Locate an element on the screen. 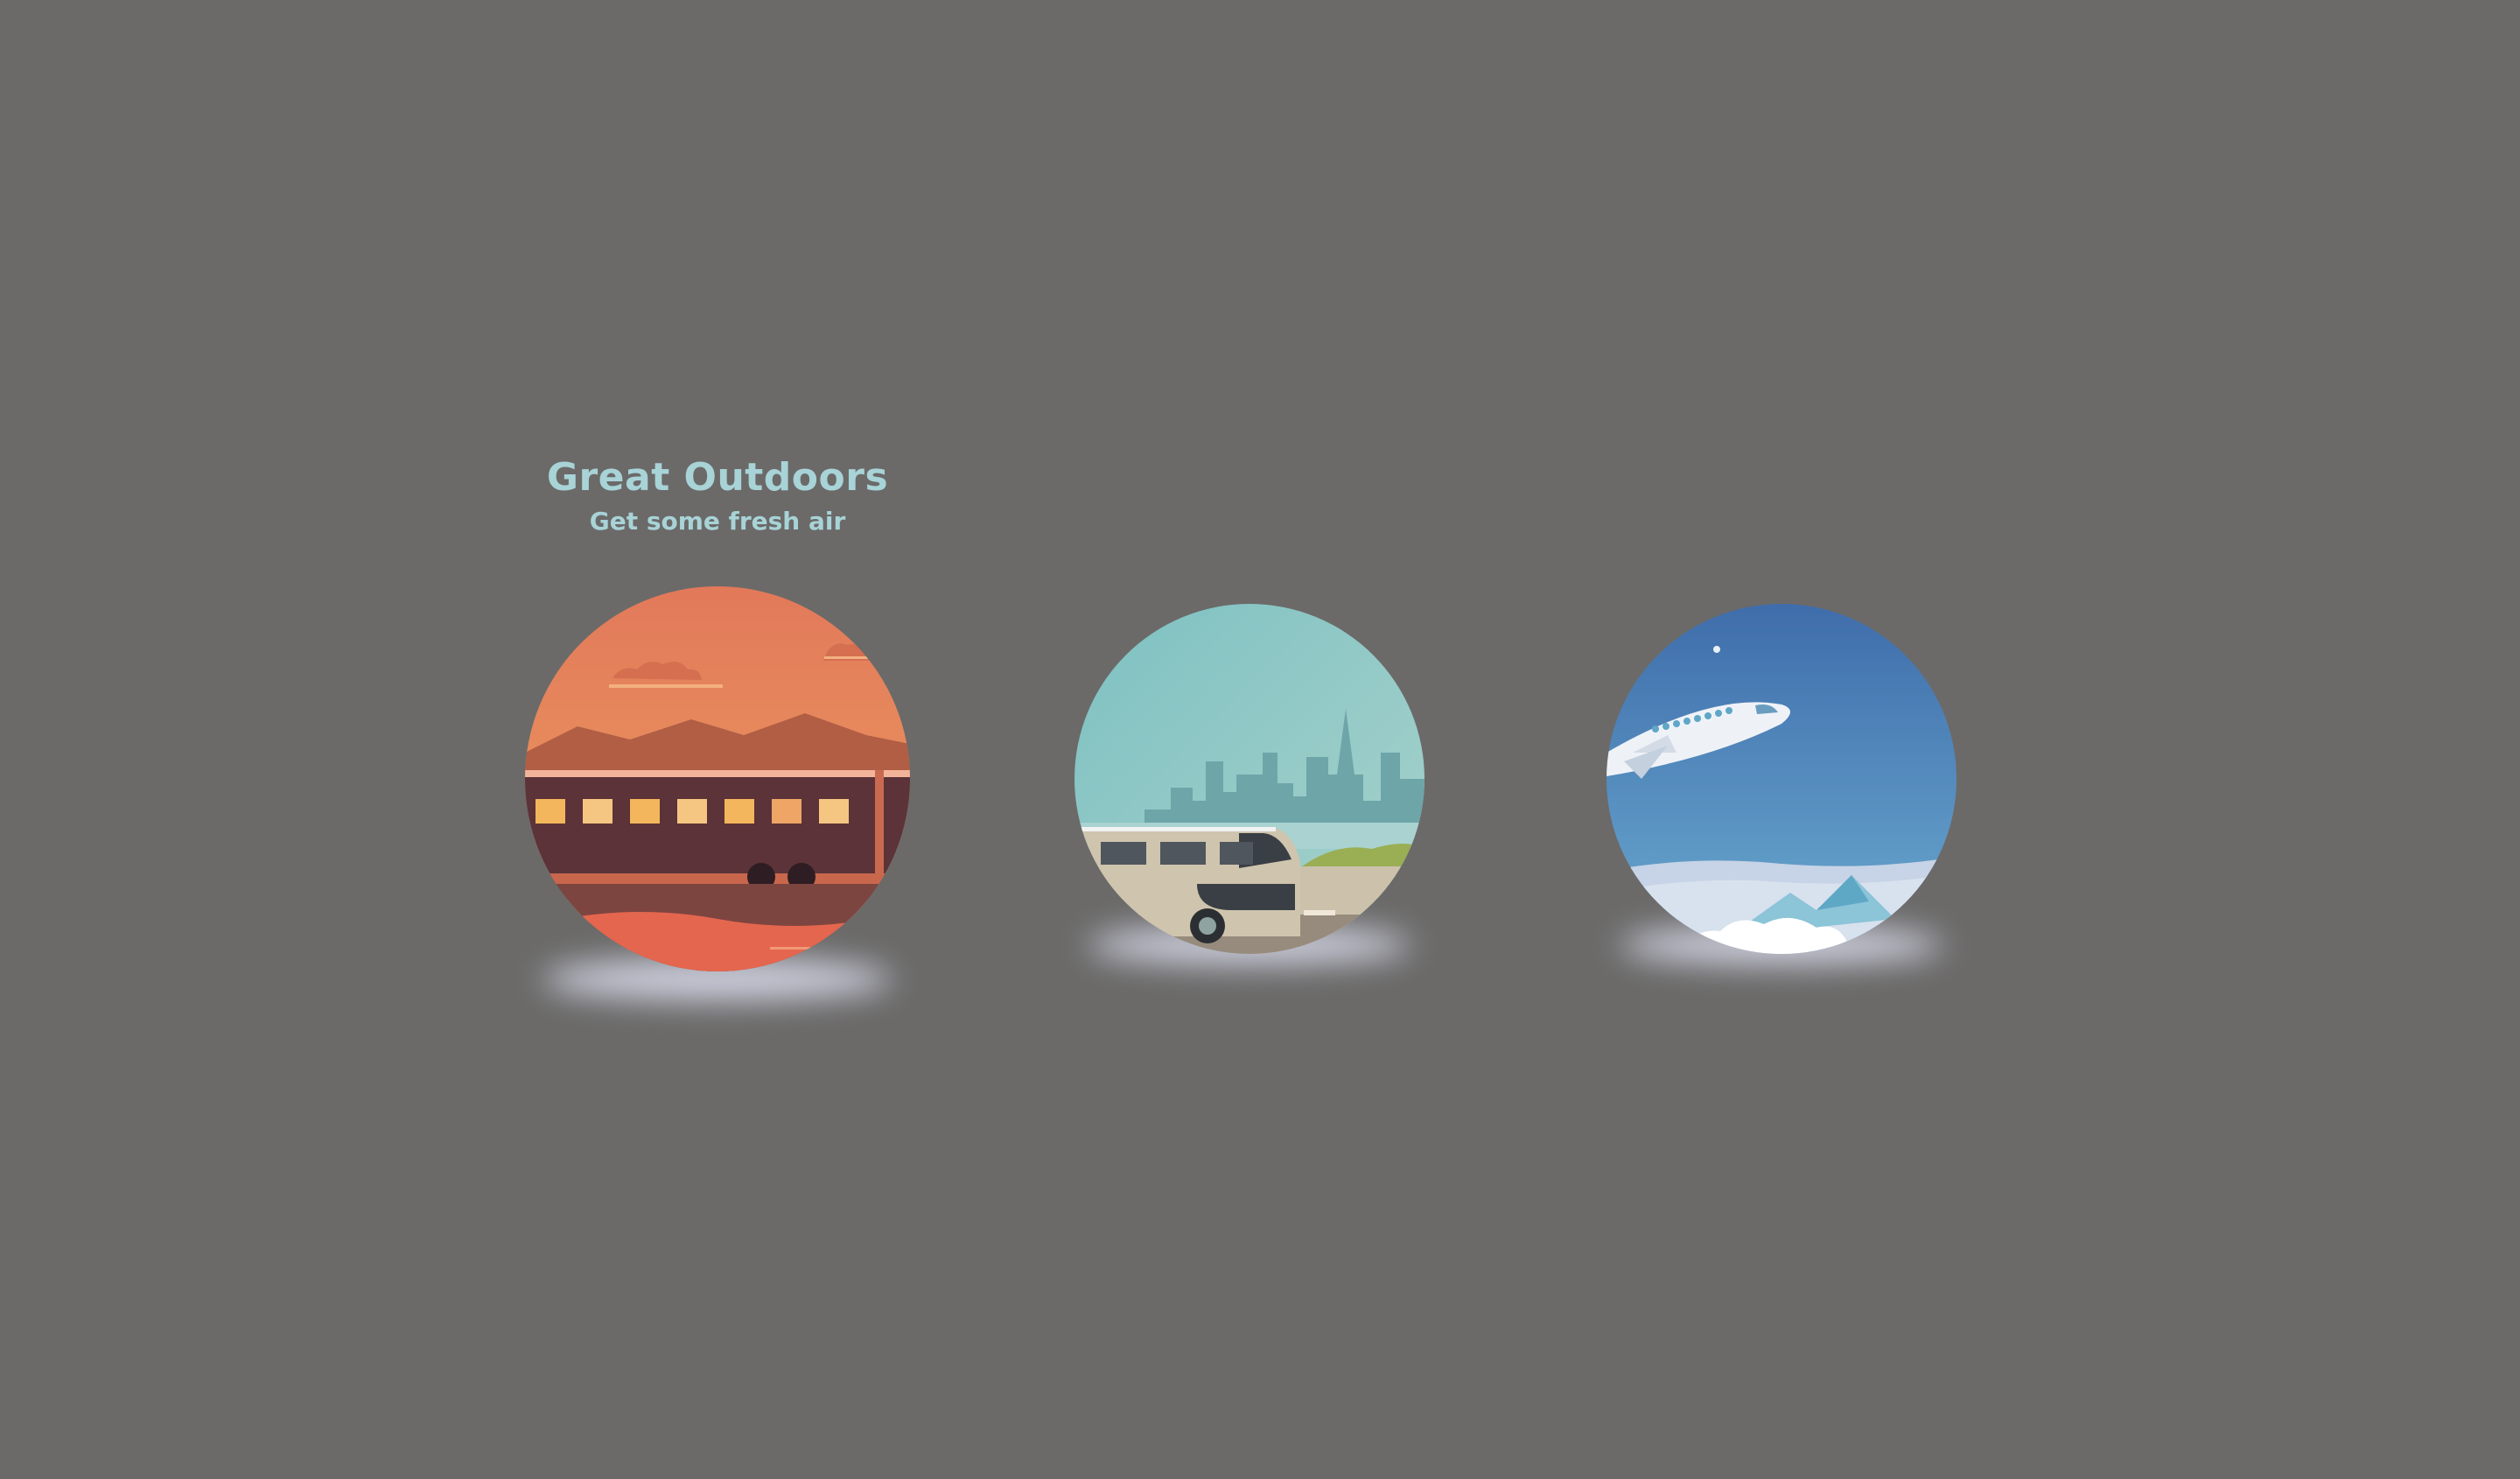 The width and height of the screenshot is (2520, 1479). train-card: Great Outdoors Get some fresh air is located at coordinates (717, 735).